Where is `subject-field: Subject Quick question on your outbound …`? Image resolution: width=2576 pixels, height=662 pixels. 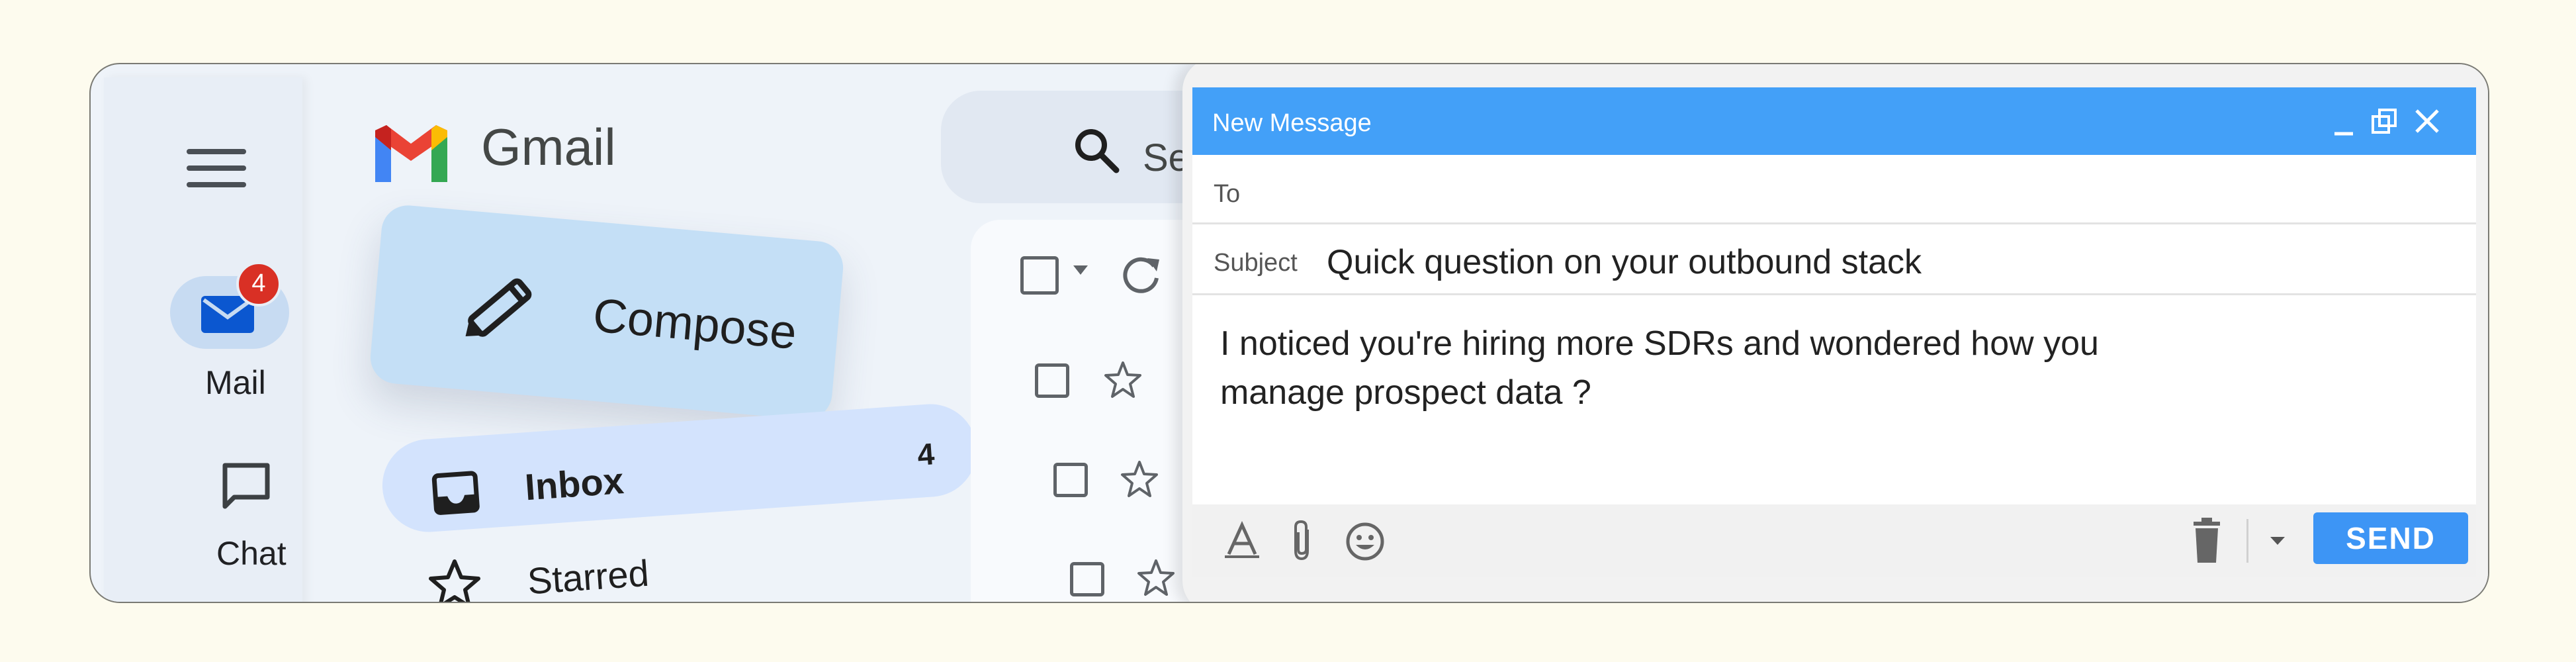
subject-field: Subject Quick question on your outbound … is located at coordinates (1834, 259).